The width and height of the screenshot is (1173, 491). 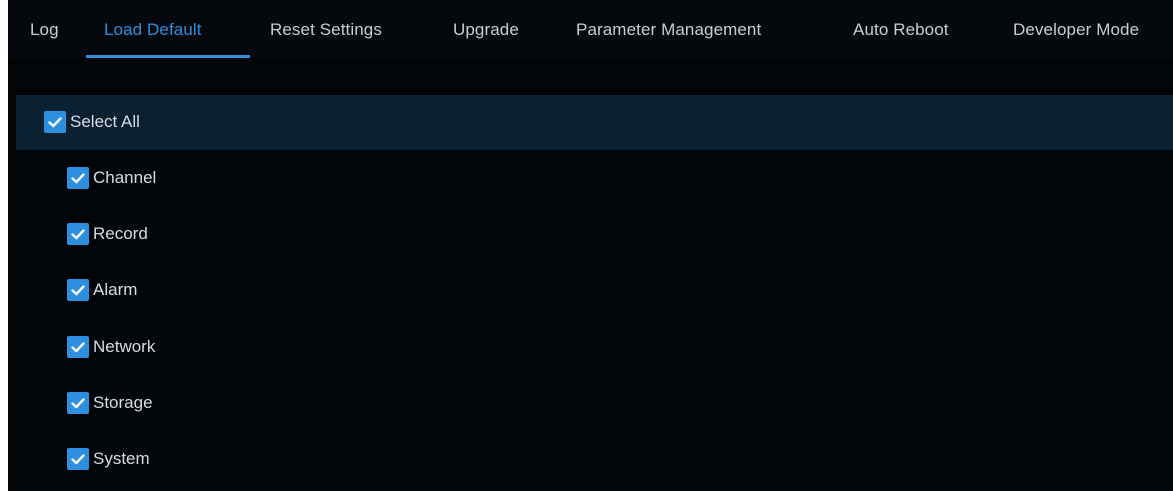 I want to click on checkbox-label: System, so click(x=121, y=458).